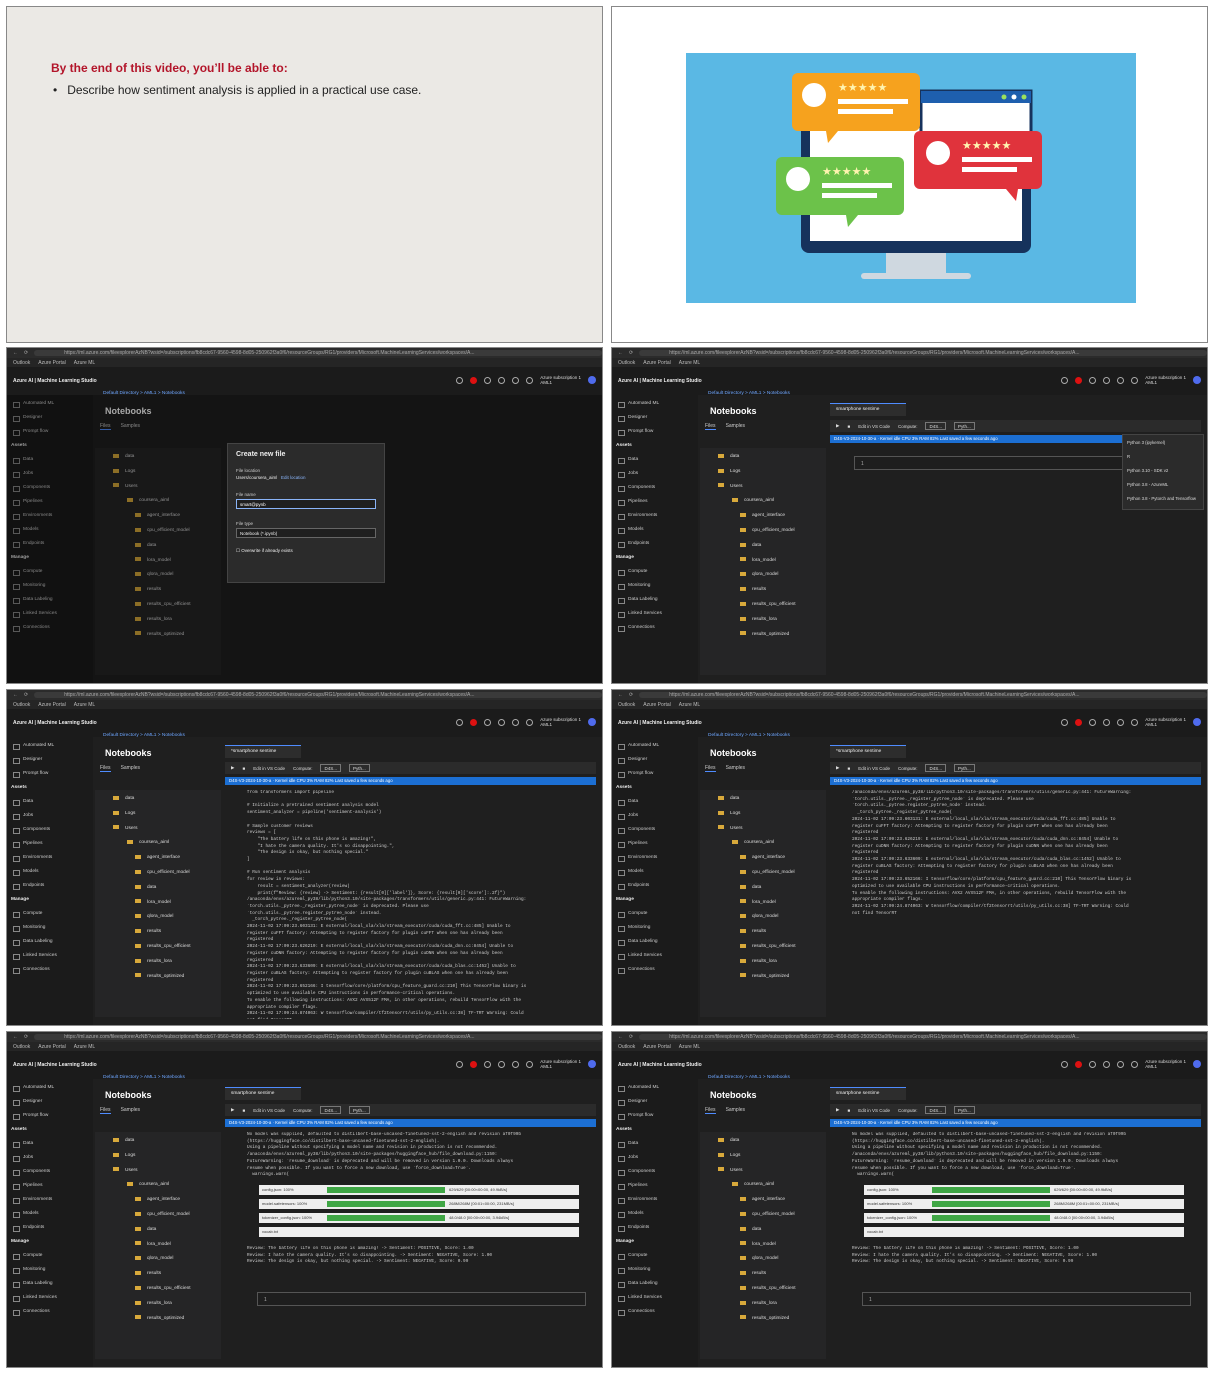 This screenshot has width=1215, height=1373. I want to click on bookmark-azure-ml: Azure ML, so click(84, 363).